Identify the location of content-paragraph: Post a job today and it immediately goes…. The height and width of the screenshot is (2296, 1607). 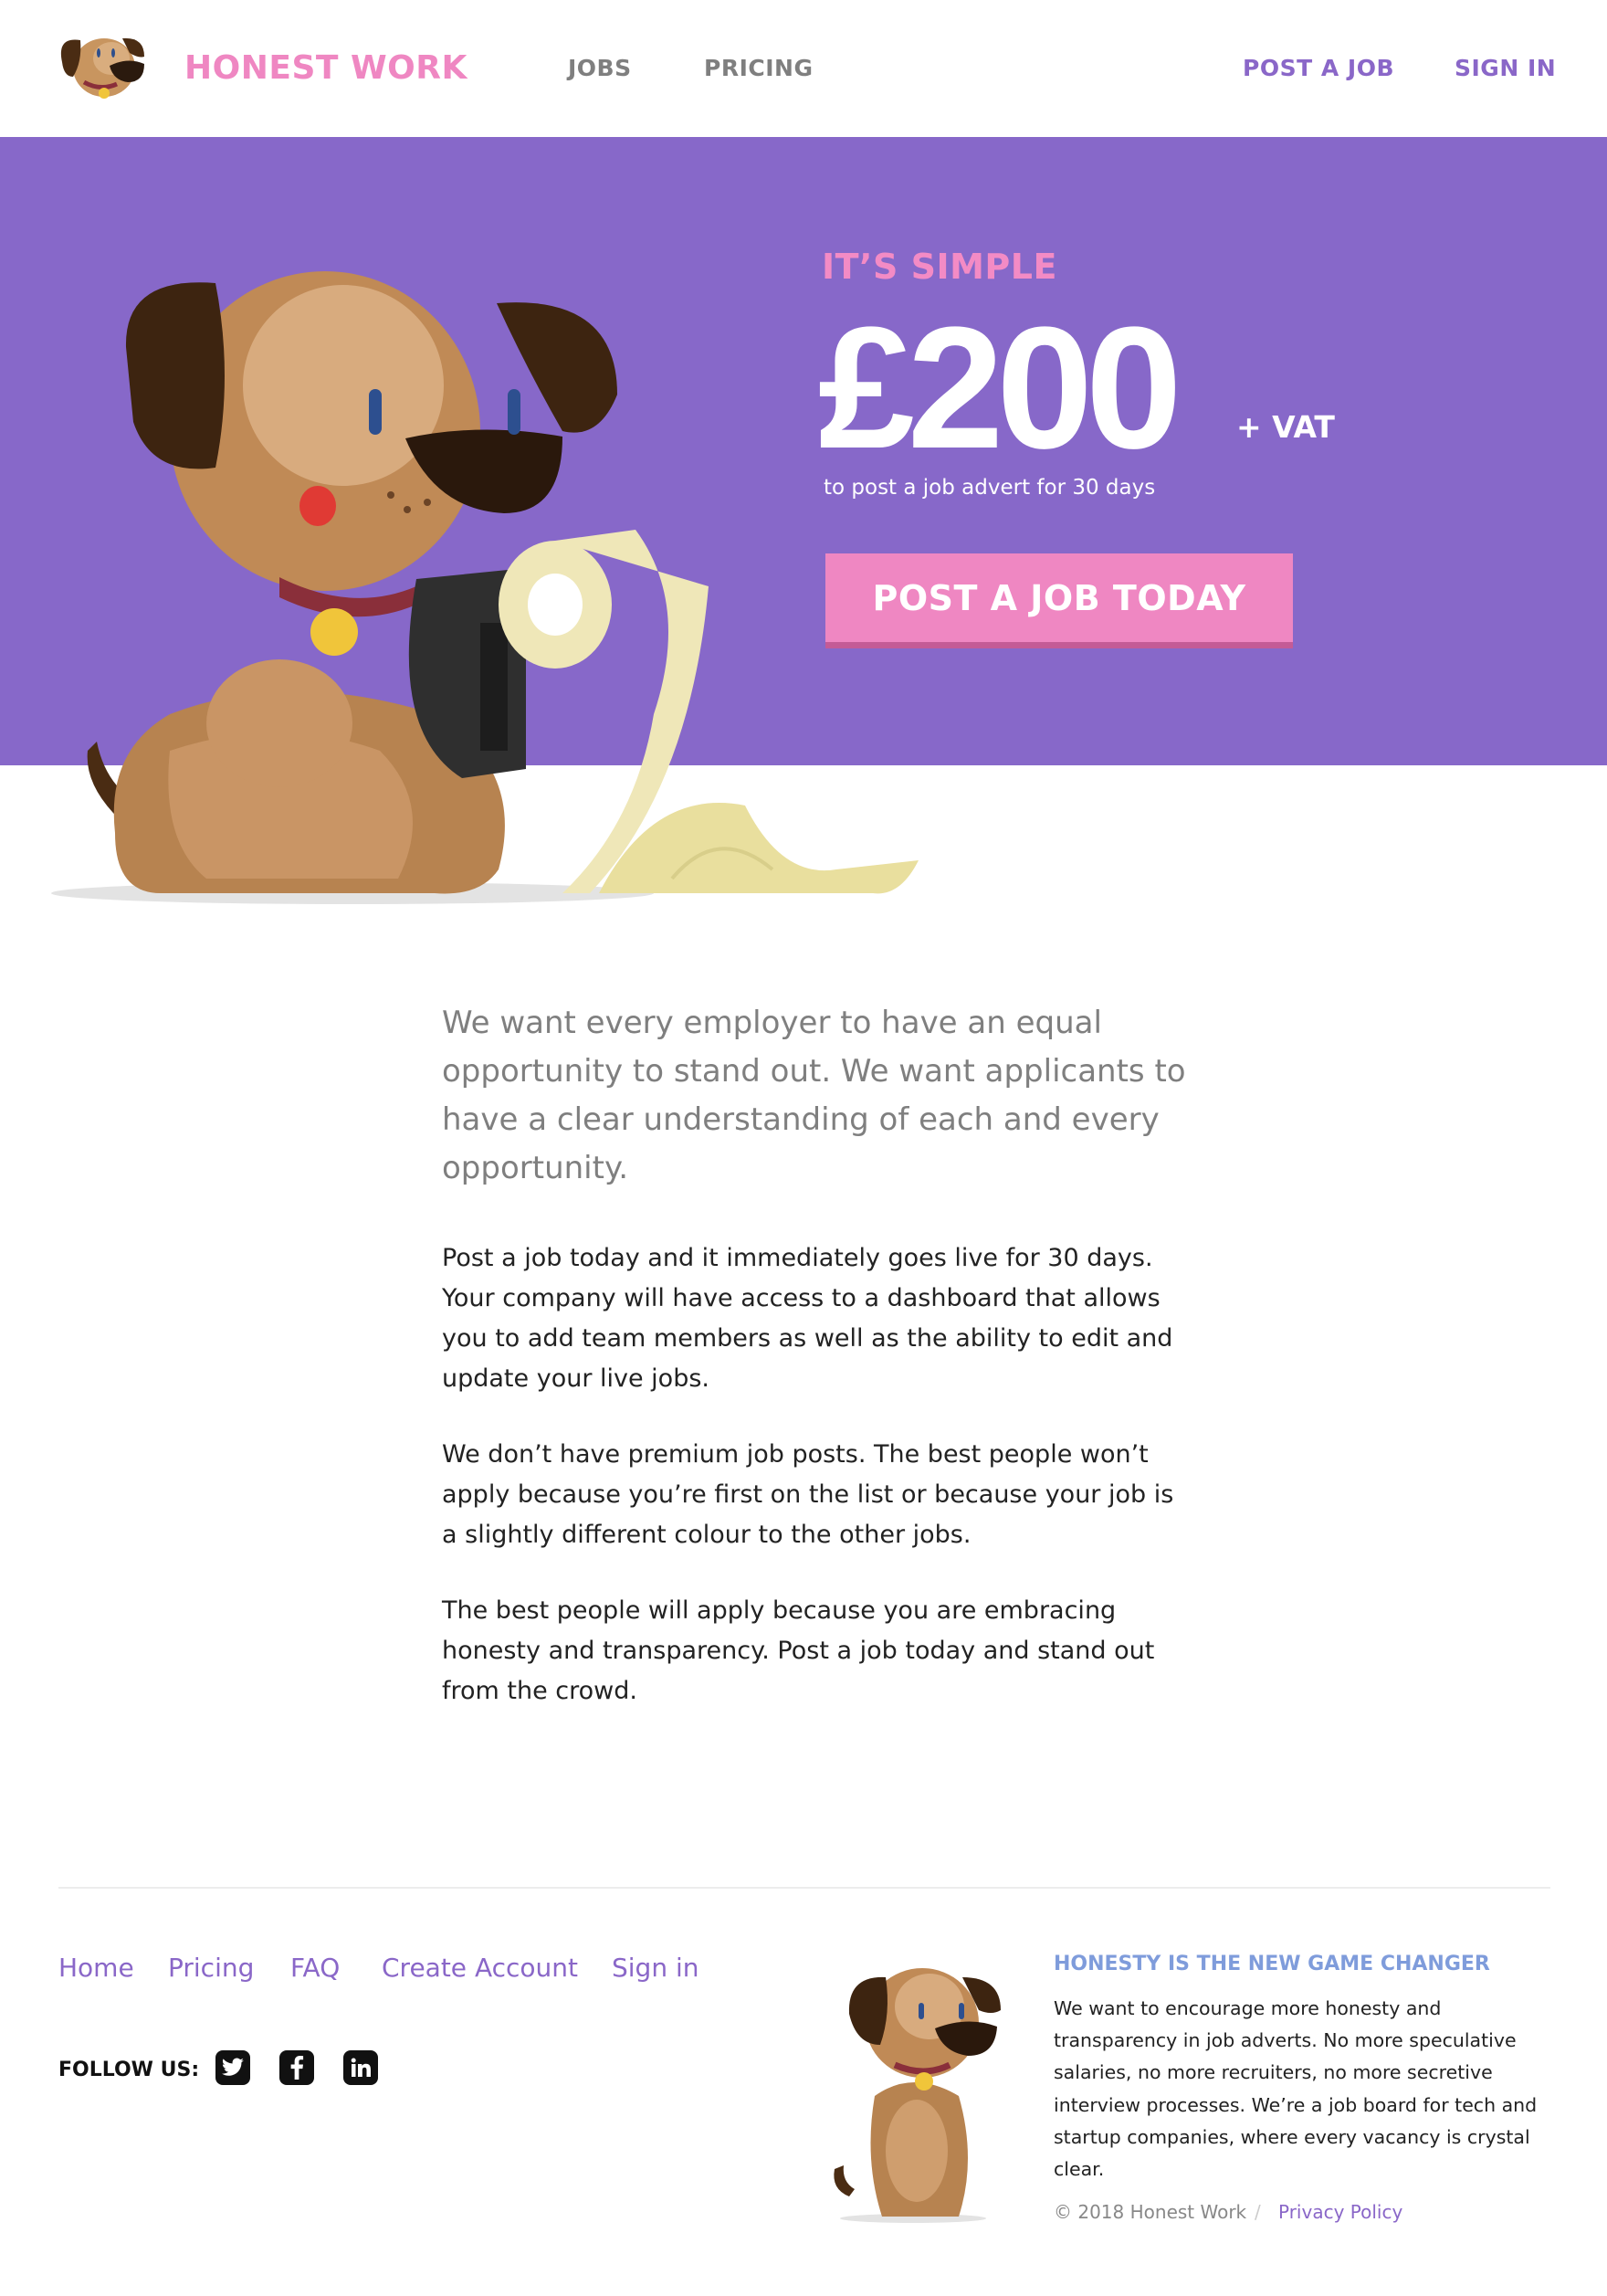
(808, 1318).